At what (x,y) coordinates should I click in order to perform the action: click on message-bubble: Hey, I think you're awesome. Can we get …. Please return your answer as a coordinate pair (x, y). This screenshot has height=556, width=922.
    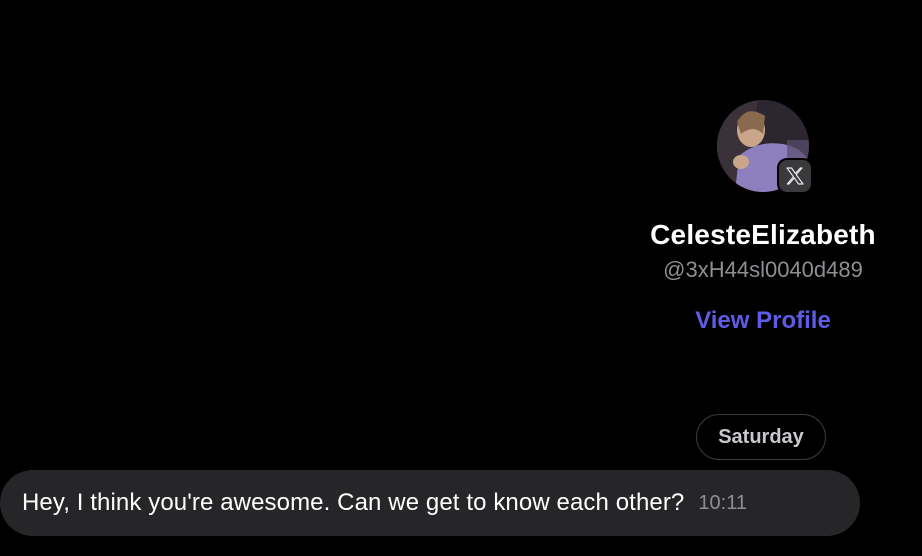
    Looking at the image, I should click on (430, 503).